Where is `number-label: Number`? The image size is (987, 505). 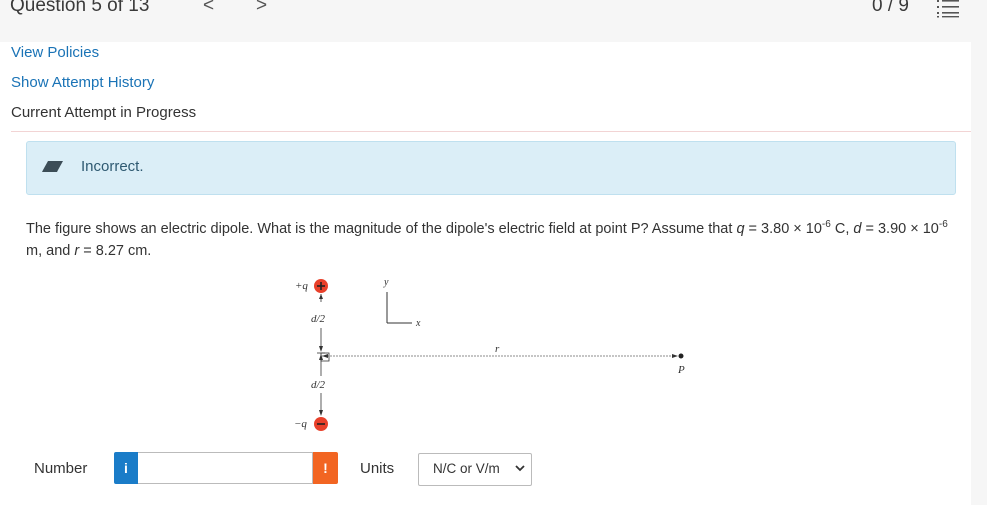 number-label: Number is located at coordinates (61, 468).